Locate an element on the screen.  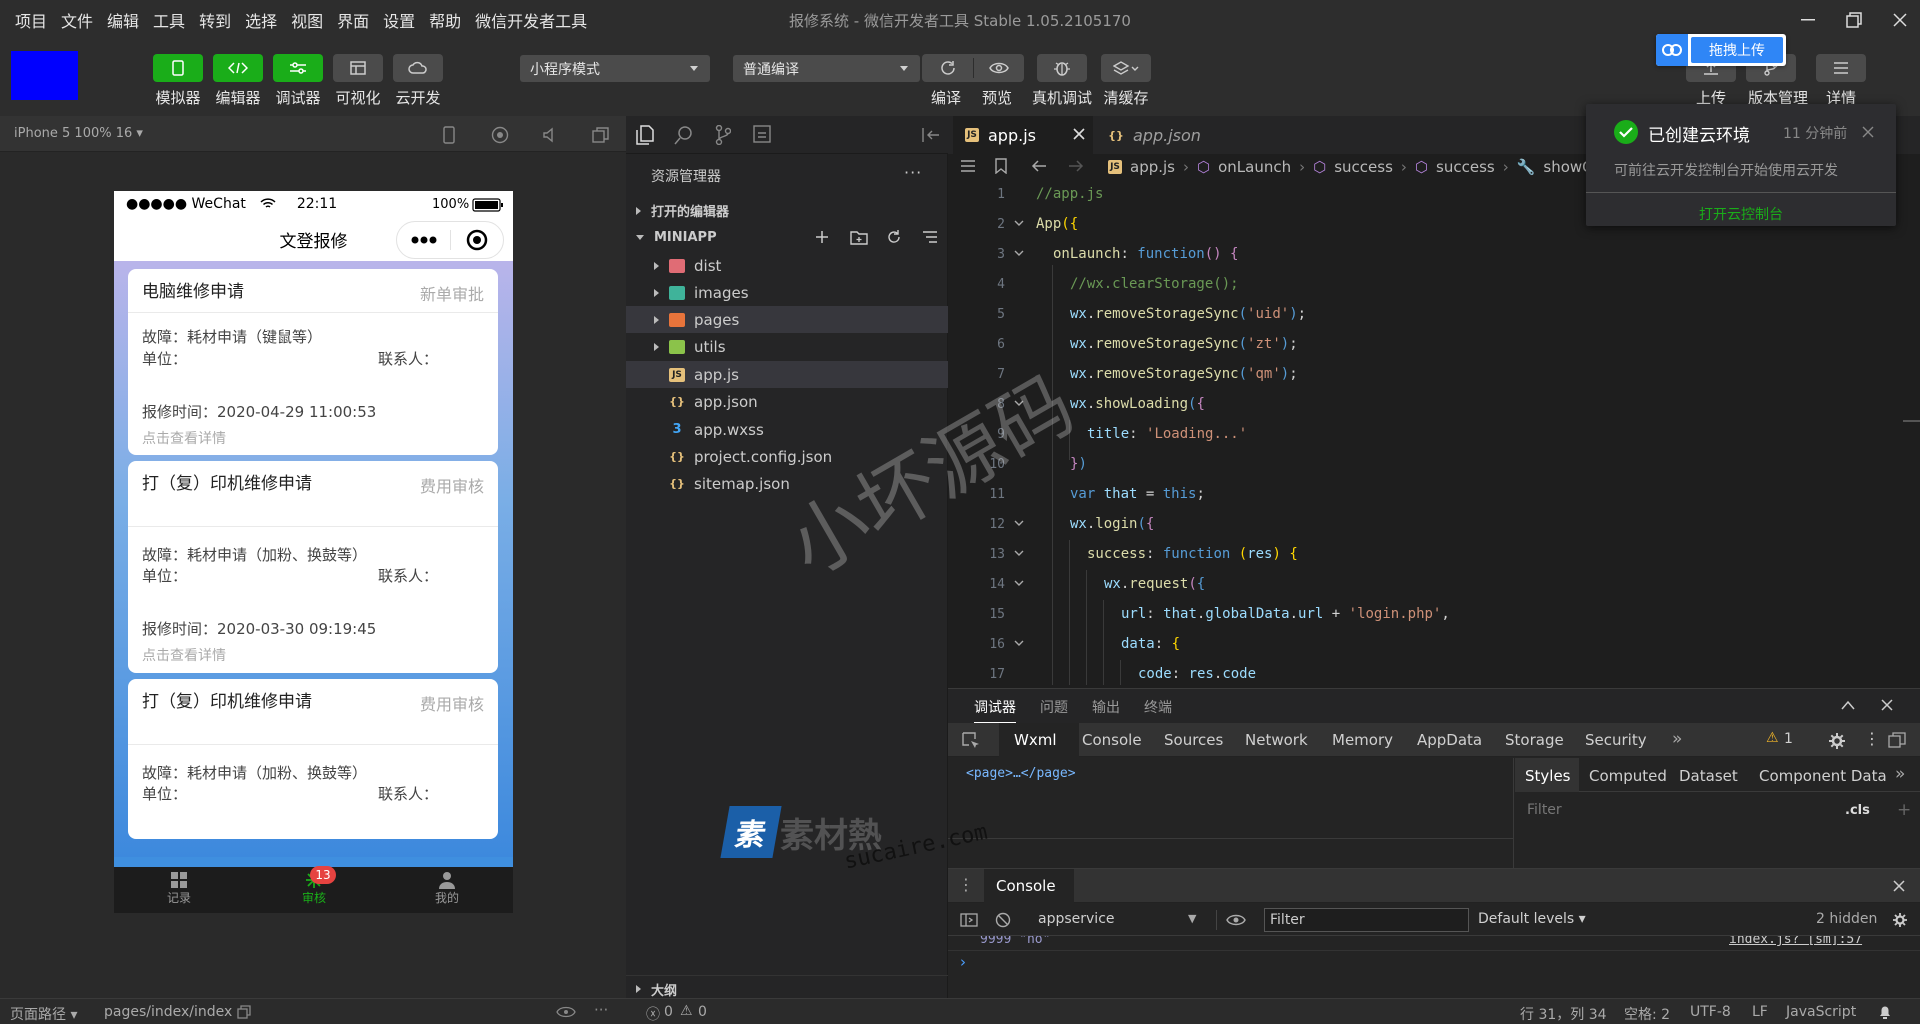
more-dots-icon is located at coordinates (423, 240).